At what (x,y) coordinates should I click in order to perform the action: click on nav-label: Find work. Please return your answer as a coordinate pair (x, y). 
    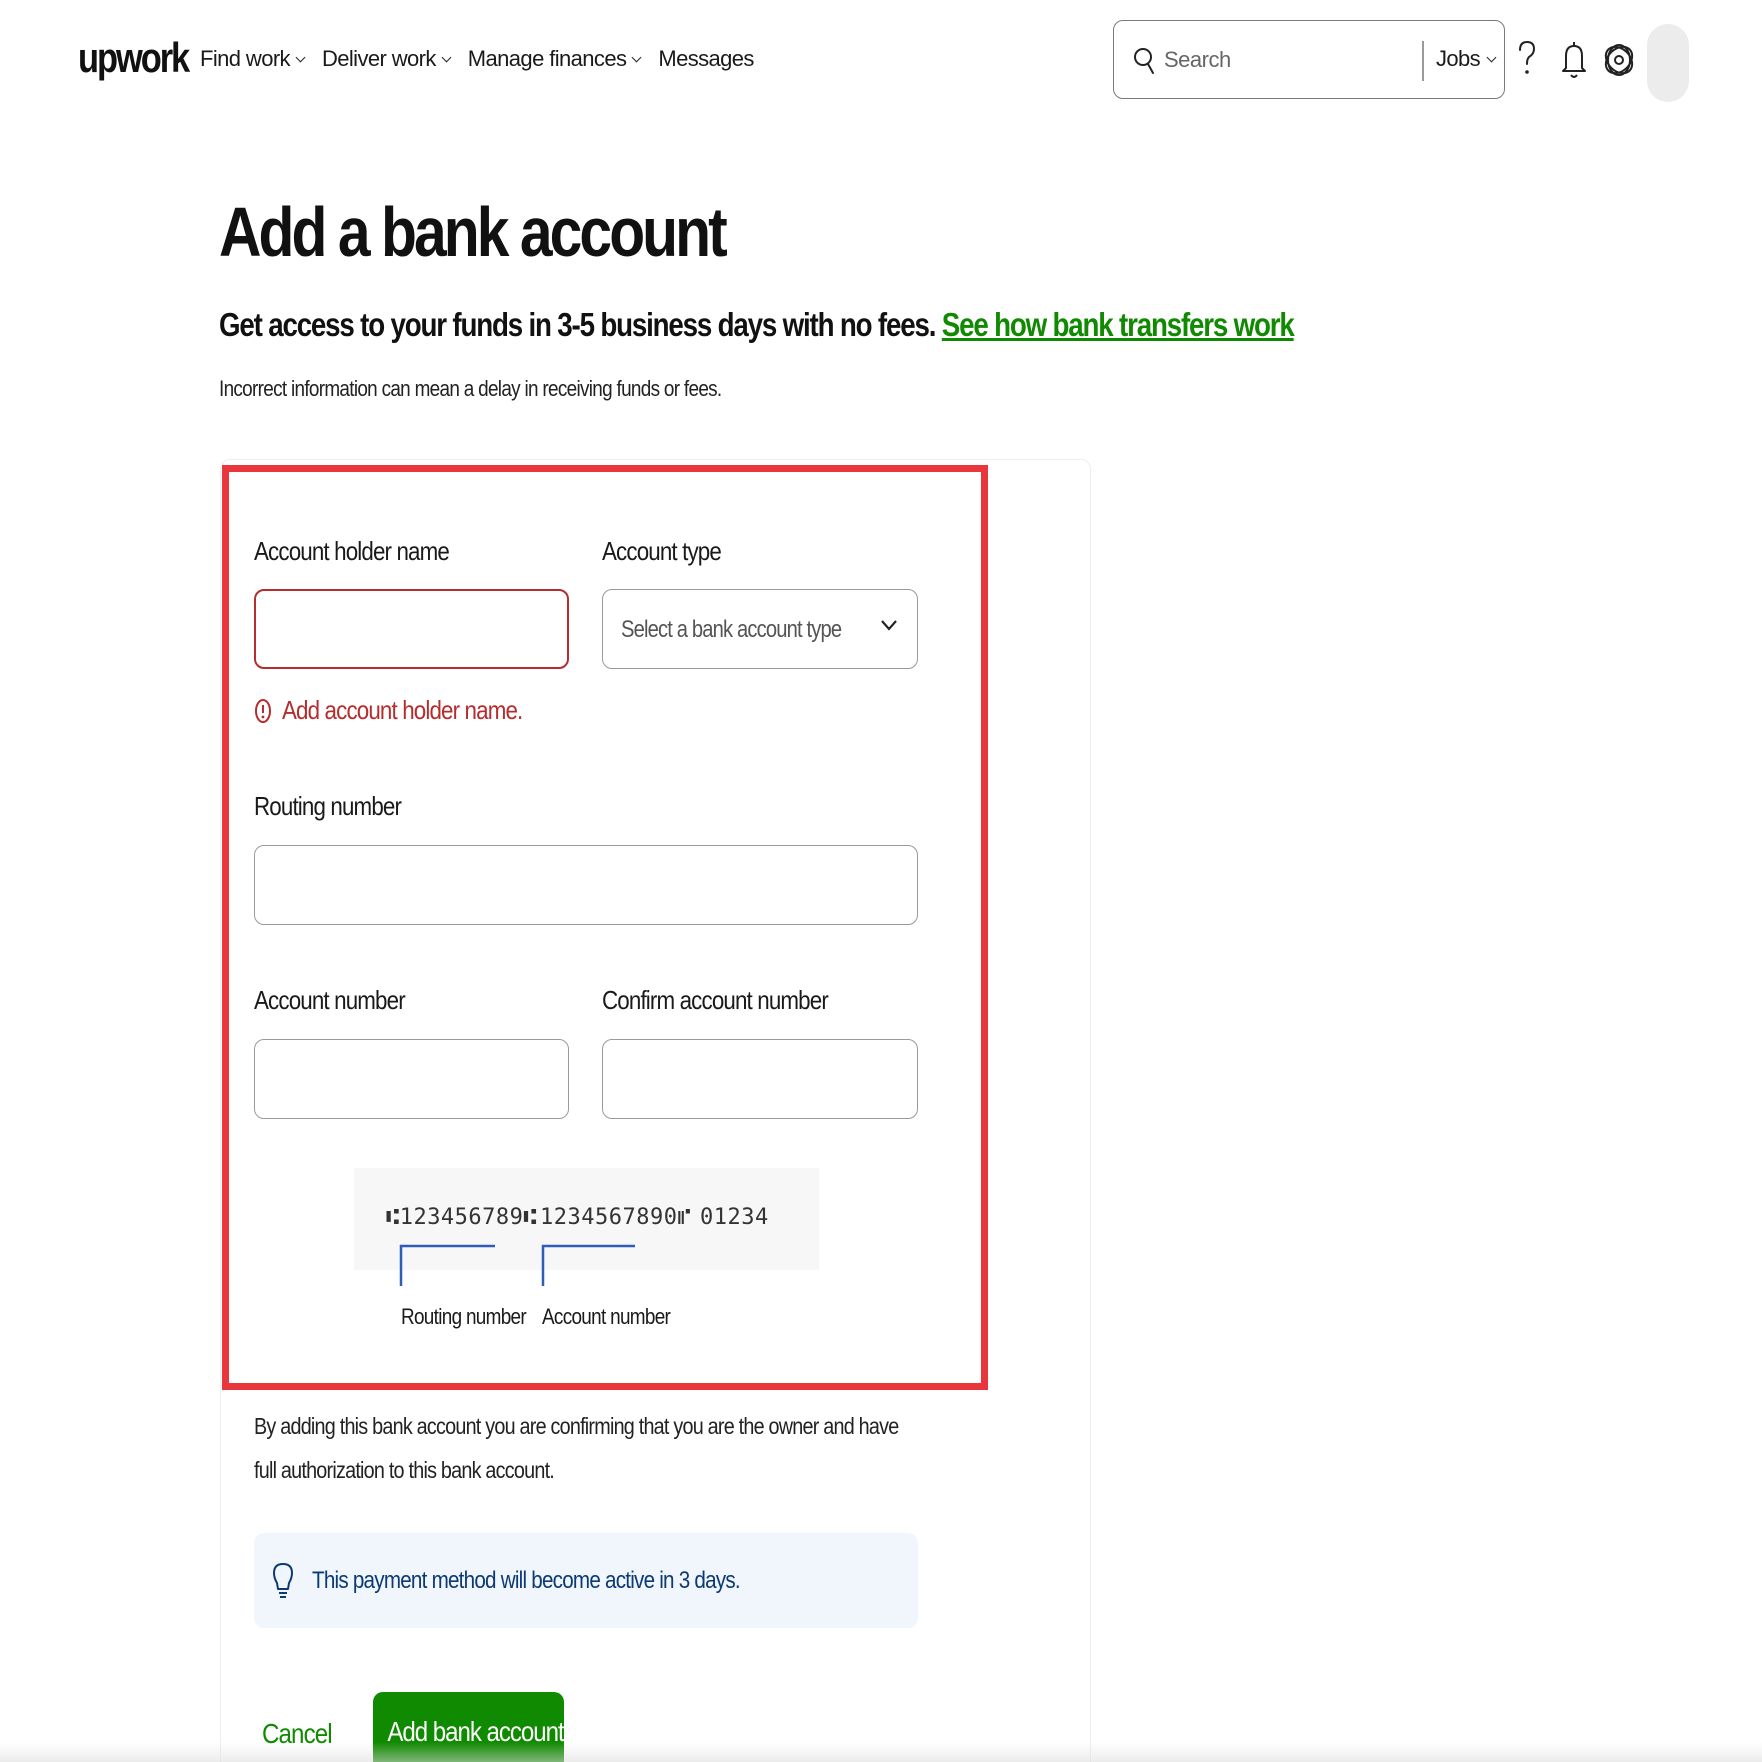
    Looking at the image, I should click on (245, 58).